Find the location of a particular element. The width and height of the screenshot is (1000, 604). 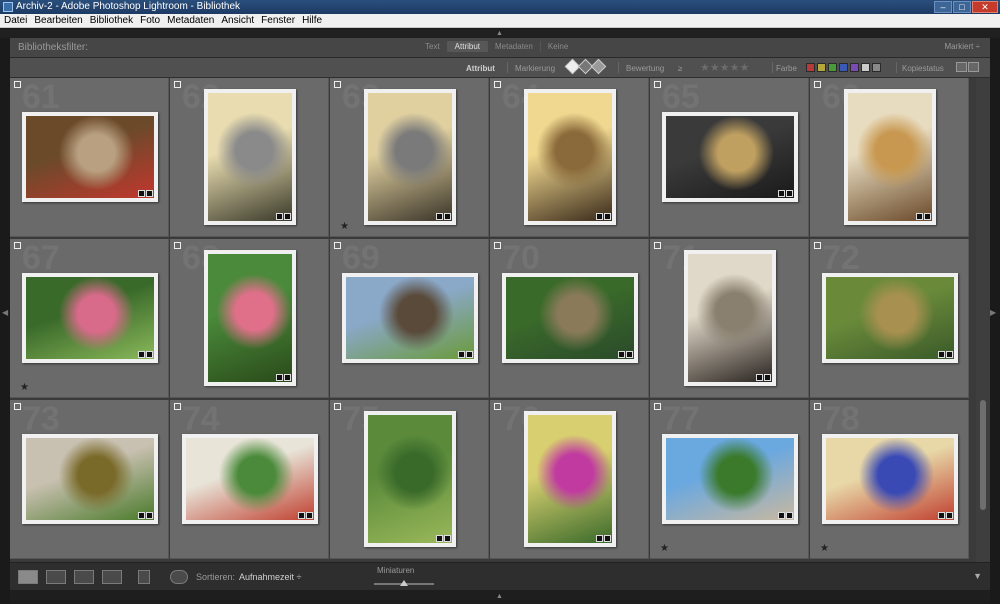

menu-bearbeiten: Bearbeiten is located at coordinates (60, 20).